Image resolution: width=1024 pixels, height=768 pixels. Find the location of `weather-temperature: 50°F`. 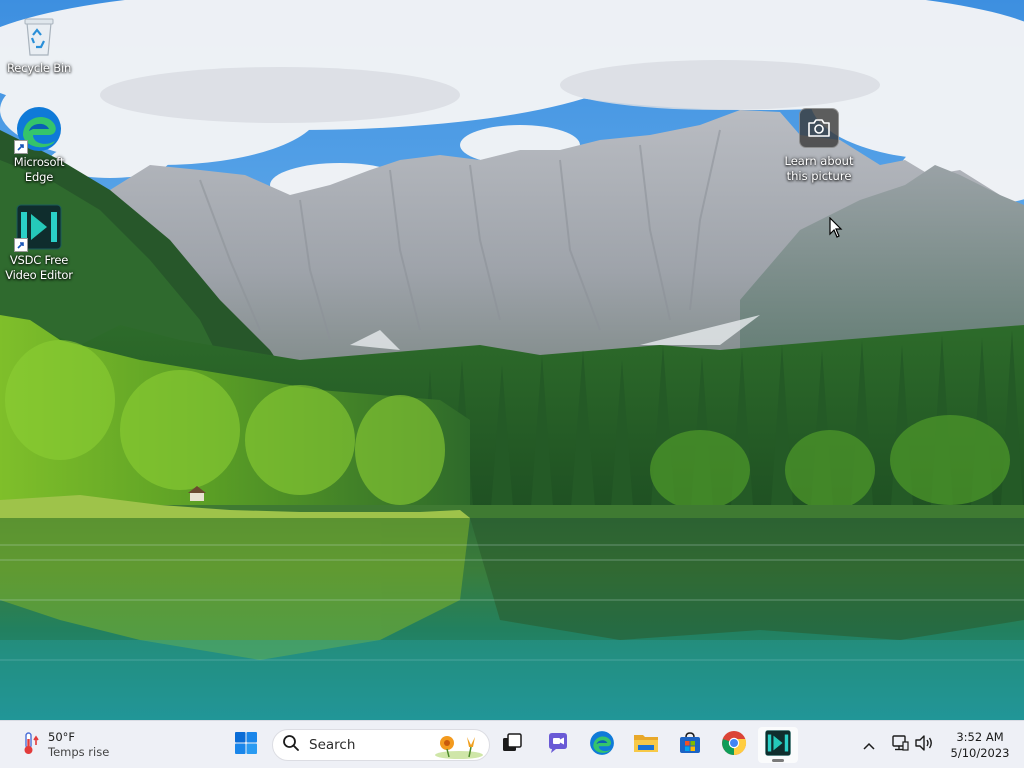

weather-temperature: 50°F is located at coordinates (61, 737).